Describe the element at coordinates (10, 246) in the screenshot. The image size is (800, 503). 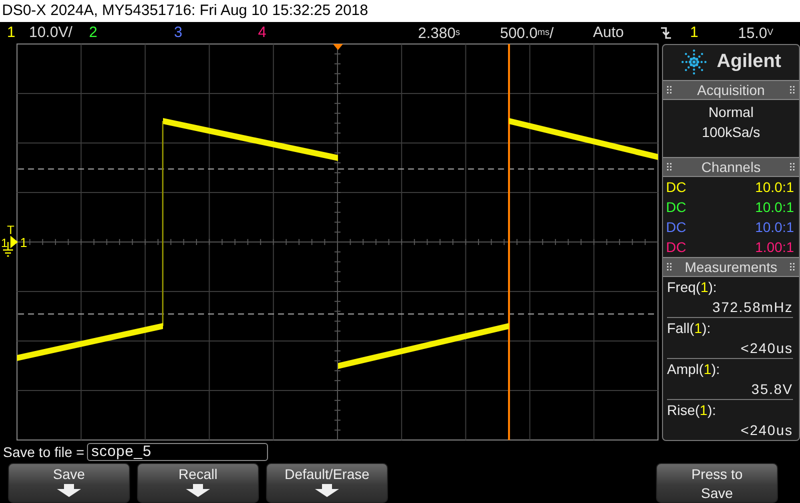
I see `ground-marker` at that location.